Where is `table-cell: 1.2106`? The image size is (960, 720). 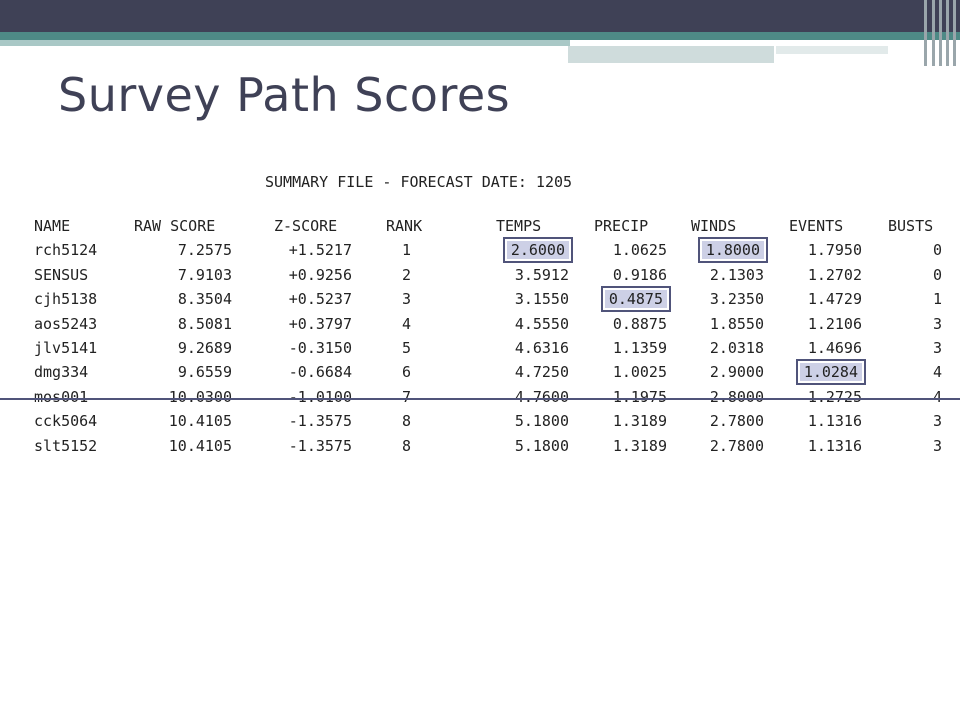
table-cell: 1.2106 is located at coordinates (822, 324).